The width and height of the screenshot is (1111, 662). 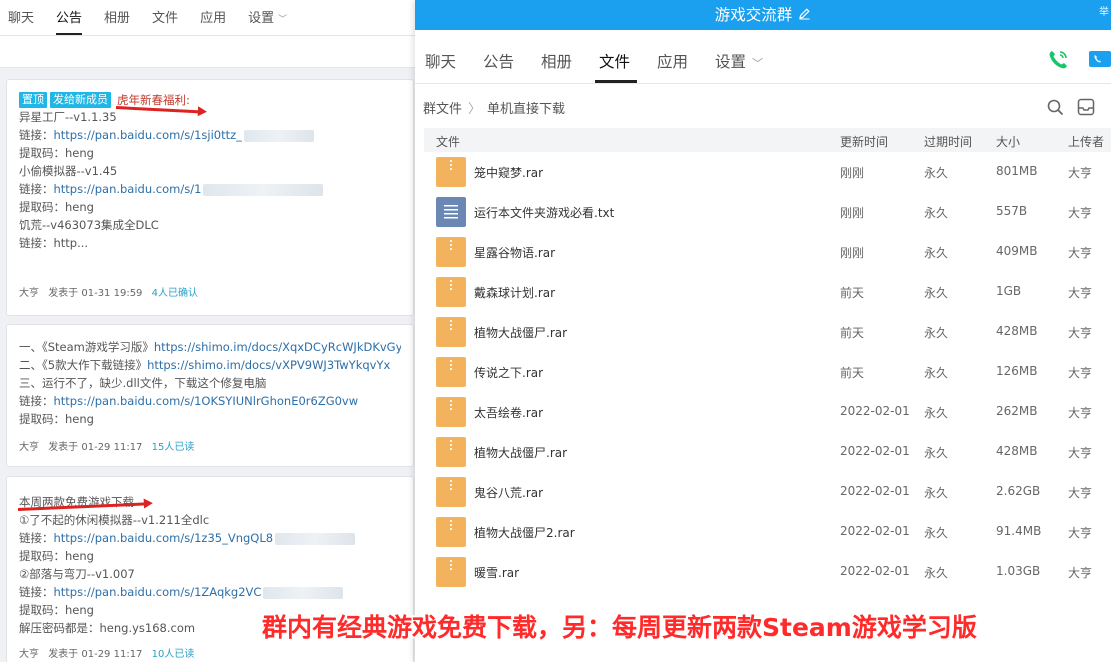 What do you see at coordinates (767, 292) in the screenshot?
I see `file-row: 戴森球计划.rar 前天 永久 1GB 大亨` at bounding box center [767, 292].